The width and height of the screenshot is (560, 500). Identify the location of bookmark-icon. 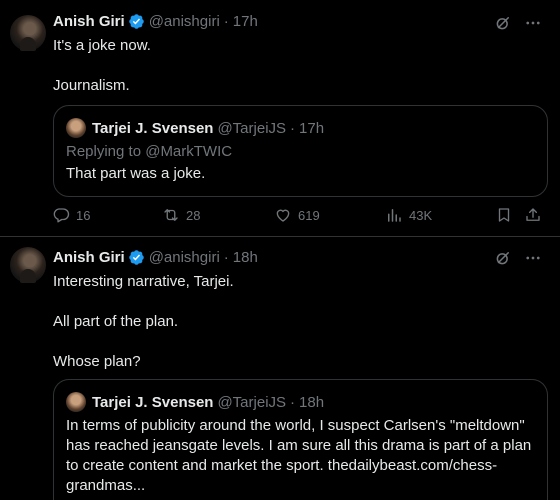
(504, 215).